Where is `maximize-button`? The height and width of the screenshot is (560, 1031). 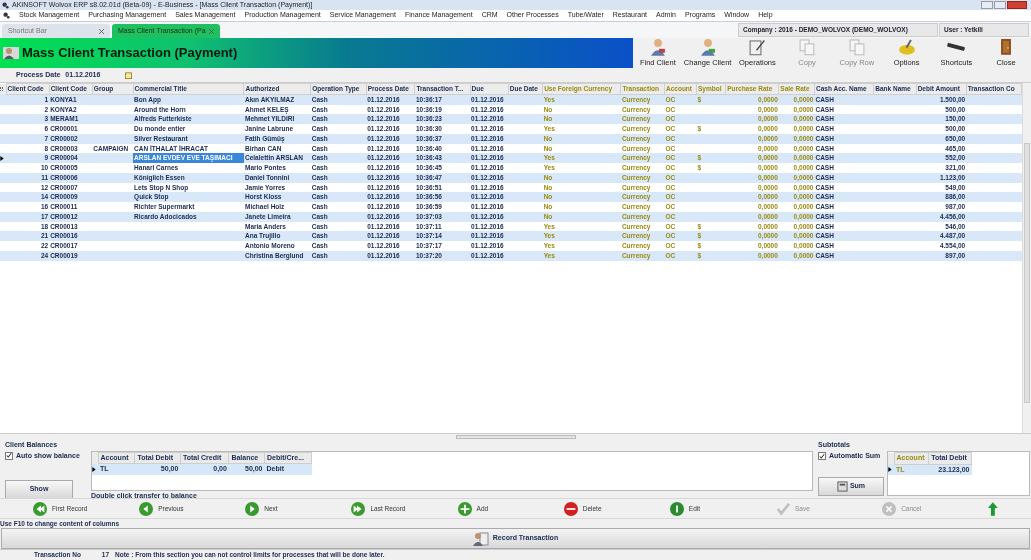
maximize-button is located at coordinates (1000, 5).